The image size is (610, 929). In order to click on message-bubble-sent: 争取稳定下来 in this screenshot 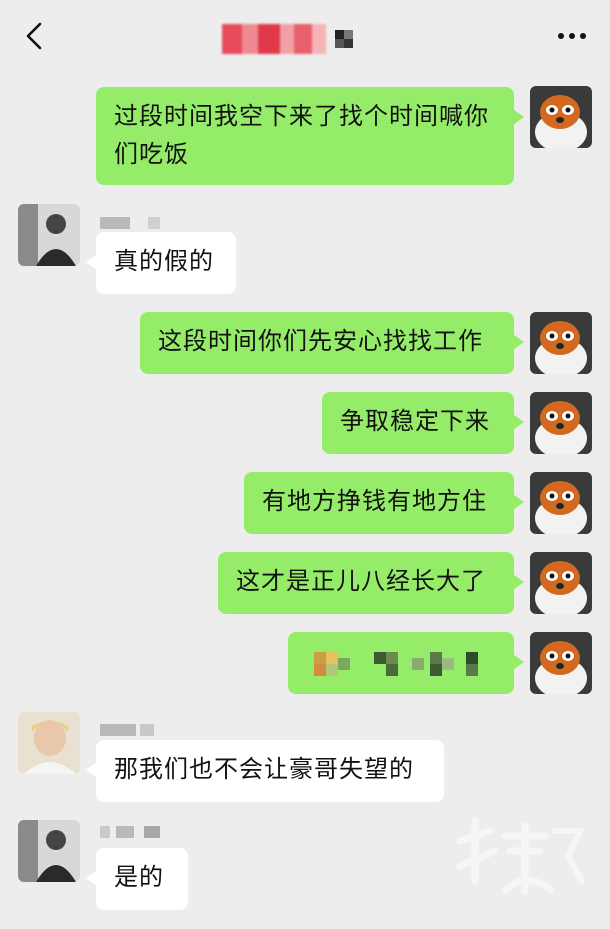, I will do `click(423, 423)`.